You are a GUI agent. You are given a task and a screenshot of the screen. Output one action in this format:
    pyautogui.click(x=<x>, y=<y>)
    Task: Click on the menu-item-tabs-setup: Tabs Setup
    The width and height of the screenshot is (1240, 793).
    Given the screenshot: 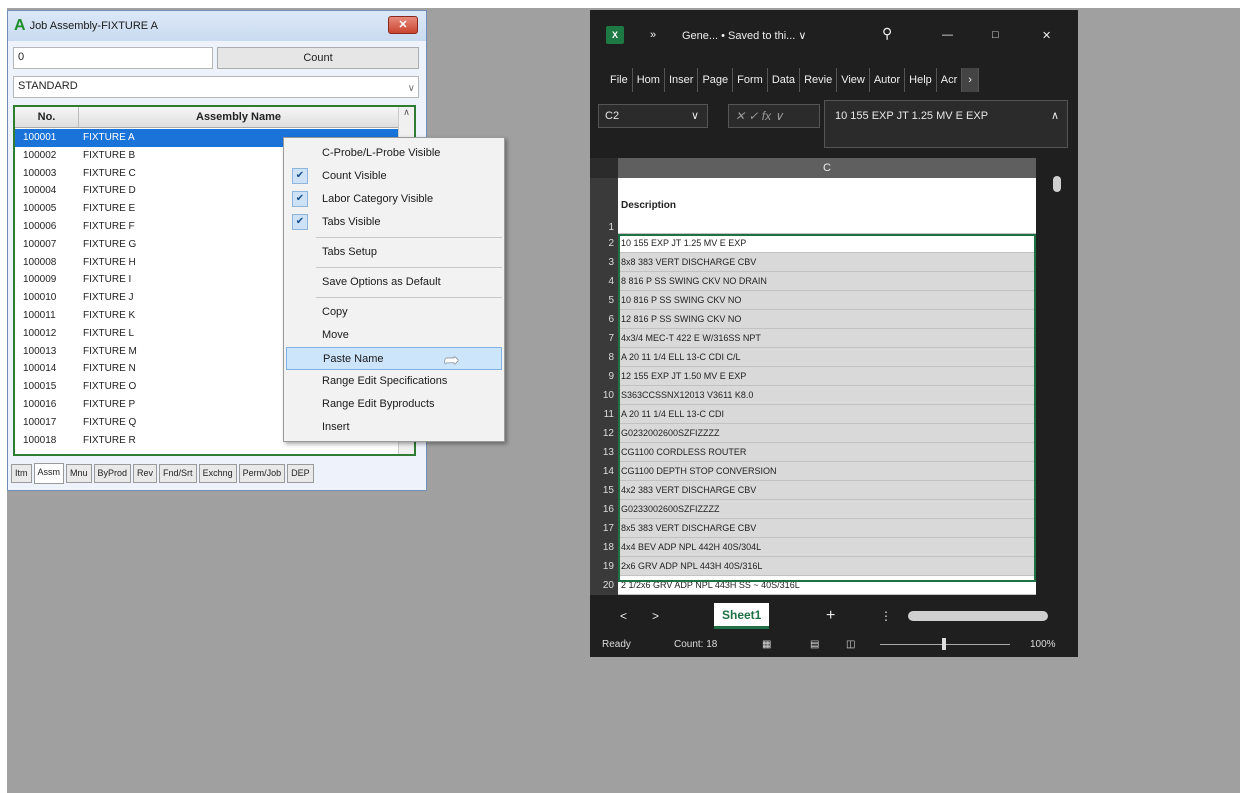 What is the action you would take?
    pyautogui.click(x=394, y=252)
    